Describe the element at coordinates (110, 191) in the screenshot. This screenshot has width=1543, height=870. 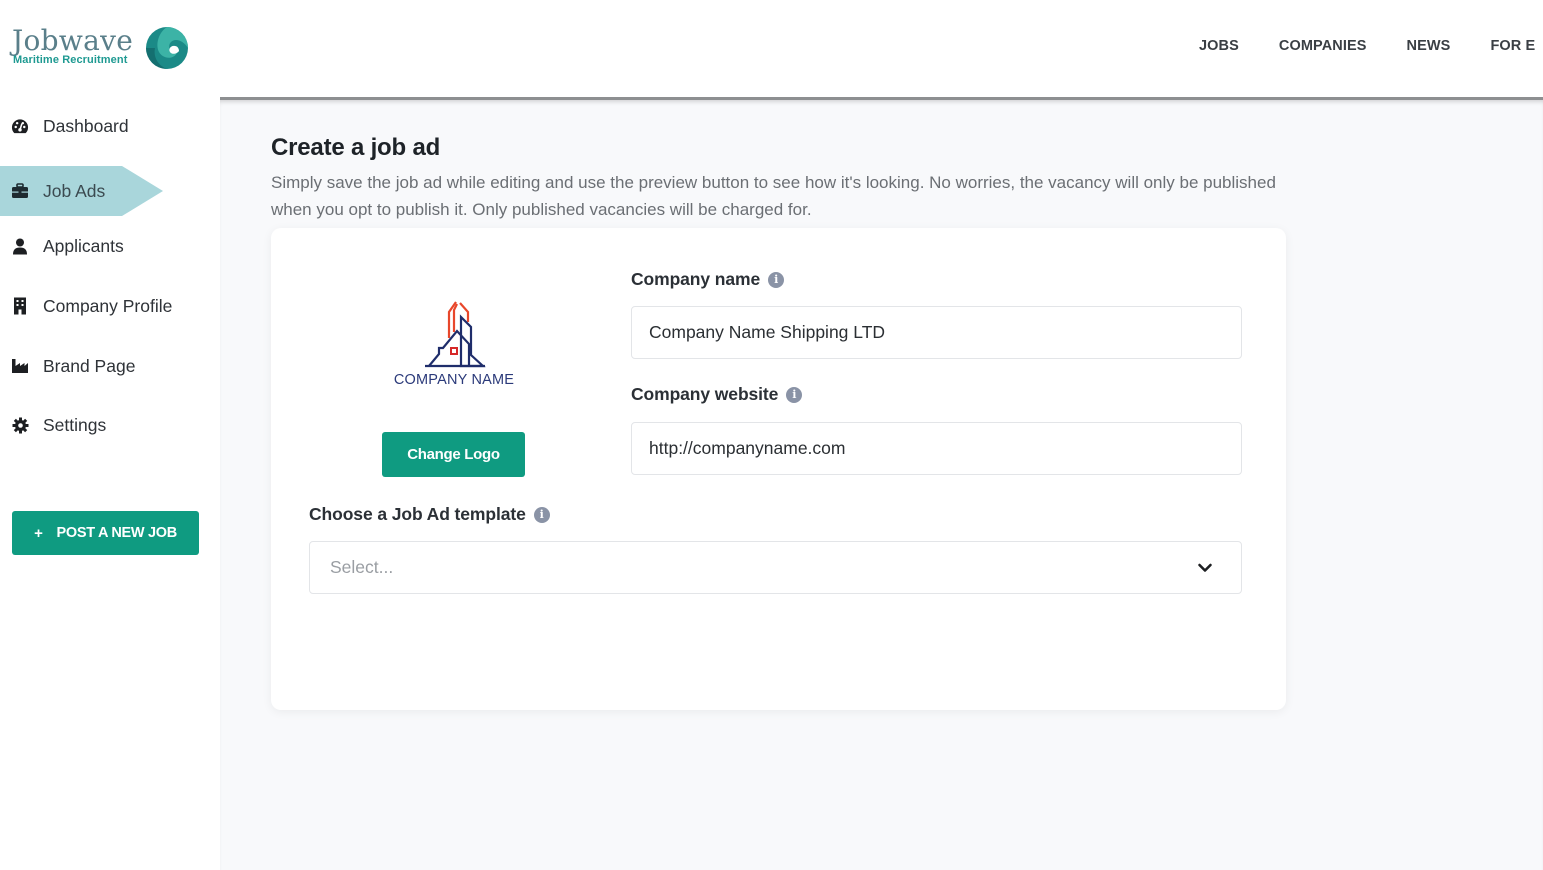
I see `sidebar-item-job-ads: Job Ads` at that location.